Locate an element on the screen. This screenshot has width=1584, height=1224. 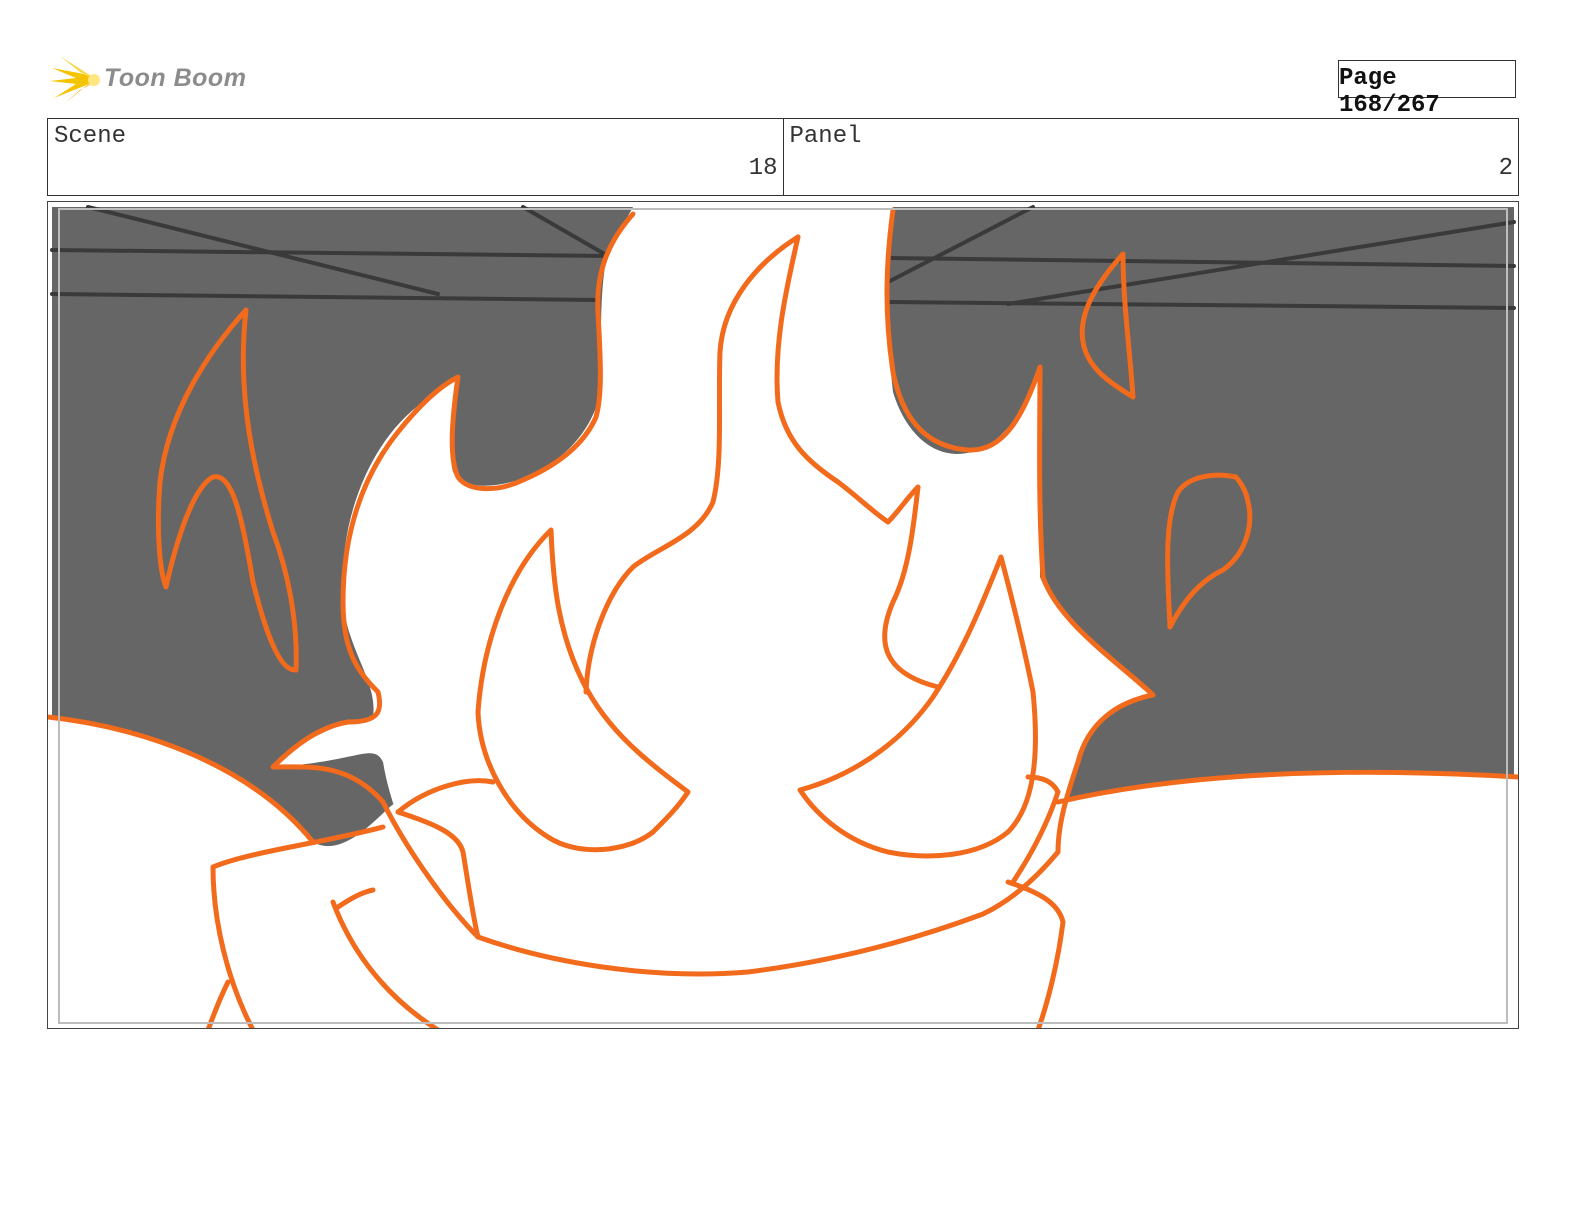
toon-boom-logo: Toon Boom is located at coordinates (150, 81).